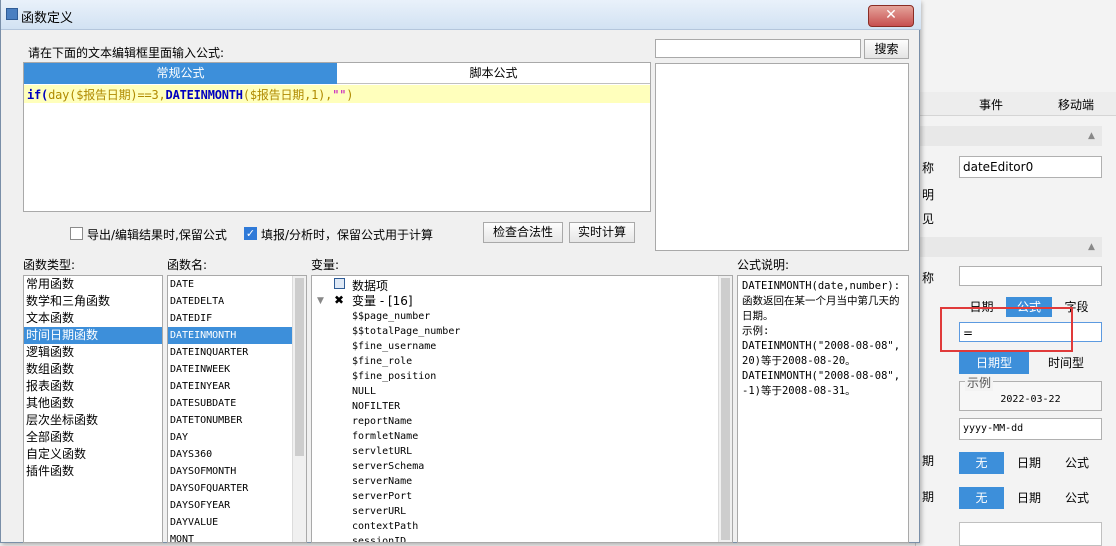 The height and width of the screenshot is (546, 1116). What do you see at coordinates (382, 300) in the screenshot?
I see `tree-variable-group: 变量 - [16]` at bounding box center [382, 300].